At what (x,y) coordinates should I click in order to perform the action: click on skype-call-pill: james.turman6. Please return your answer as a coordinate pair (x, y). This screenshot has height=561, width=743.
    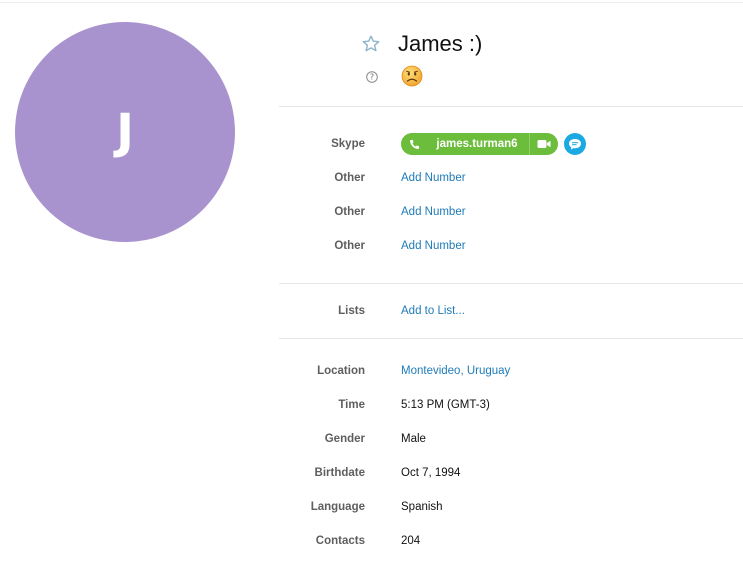
    Looking at the image, I should click on (479, 144).